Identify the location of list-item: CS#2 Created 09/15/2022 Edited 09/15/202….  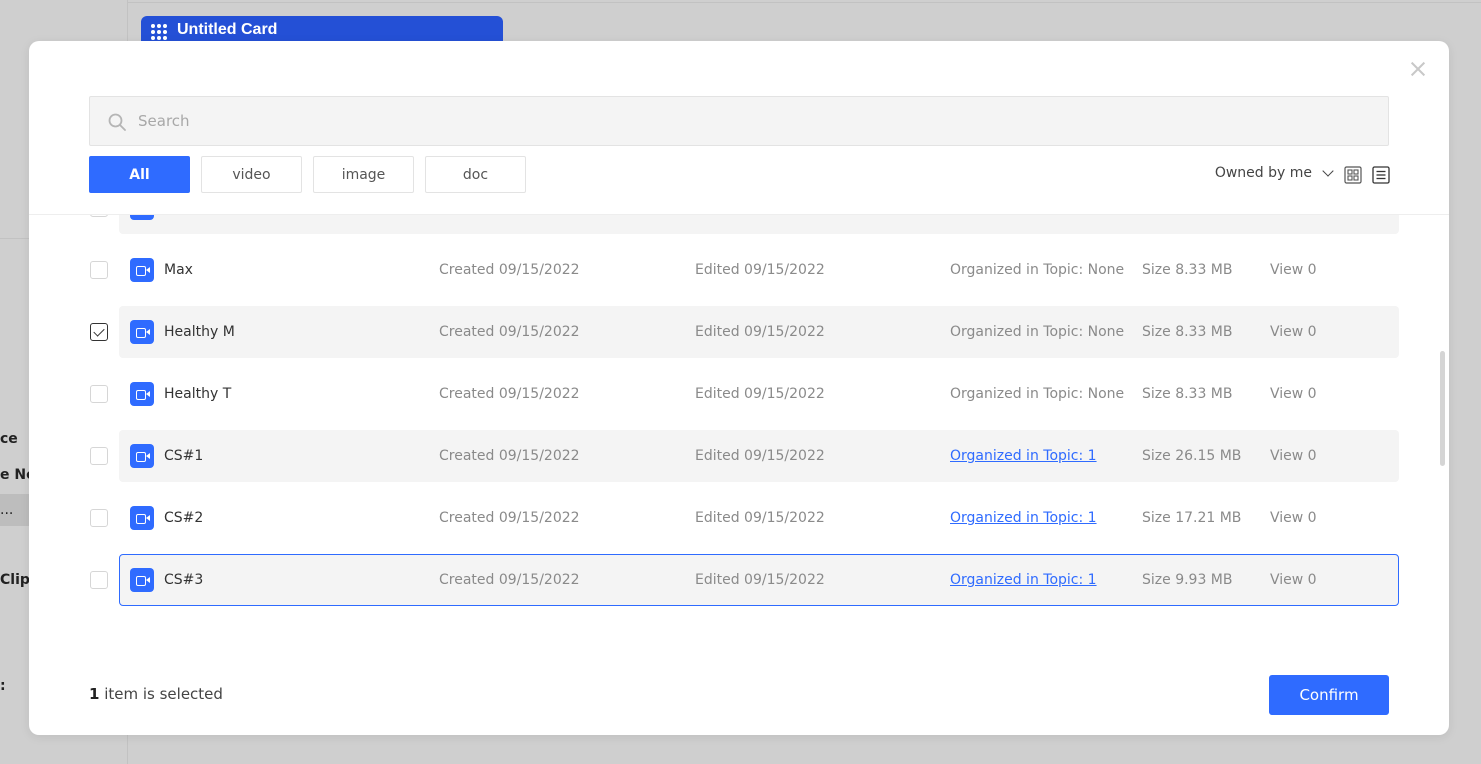
(739, 518).